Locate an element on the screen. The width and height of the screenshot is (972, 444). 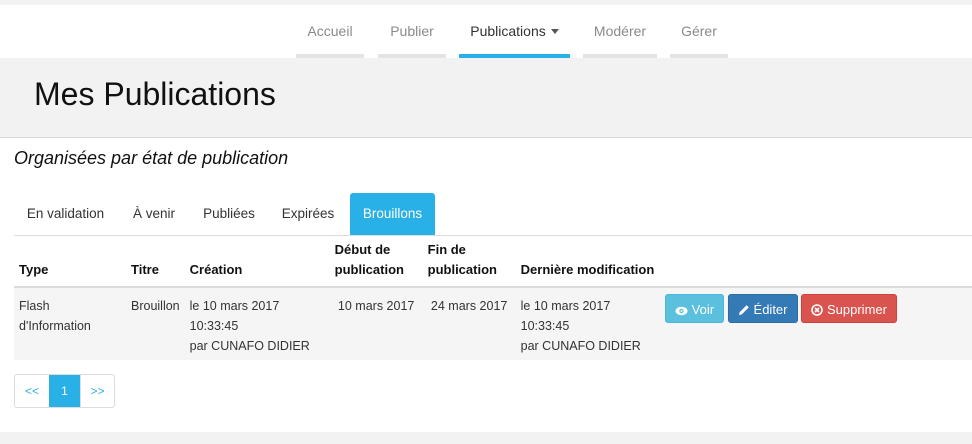
cell-fin: 24 mars 2017 is located at coordinates (469, 323).